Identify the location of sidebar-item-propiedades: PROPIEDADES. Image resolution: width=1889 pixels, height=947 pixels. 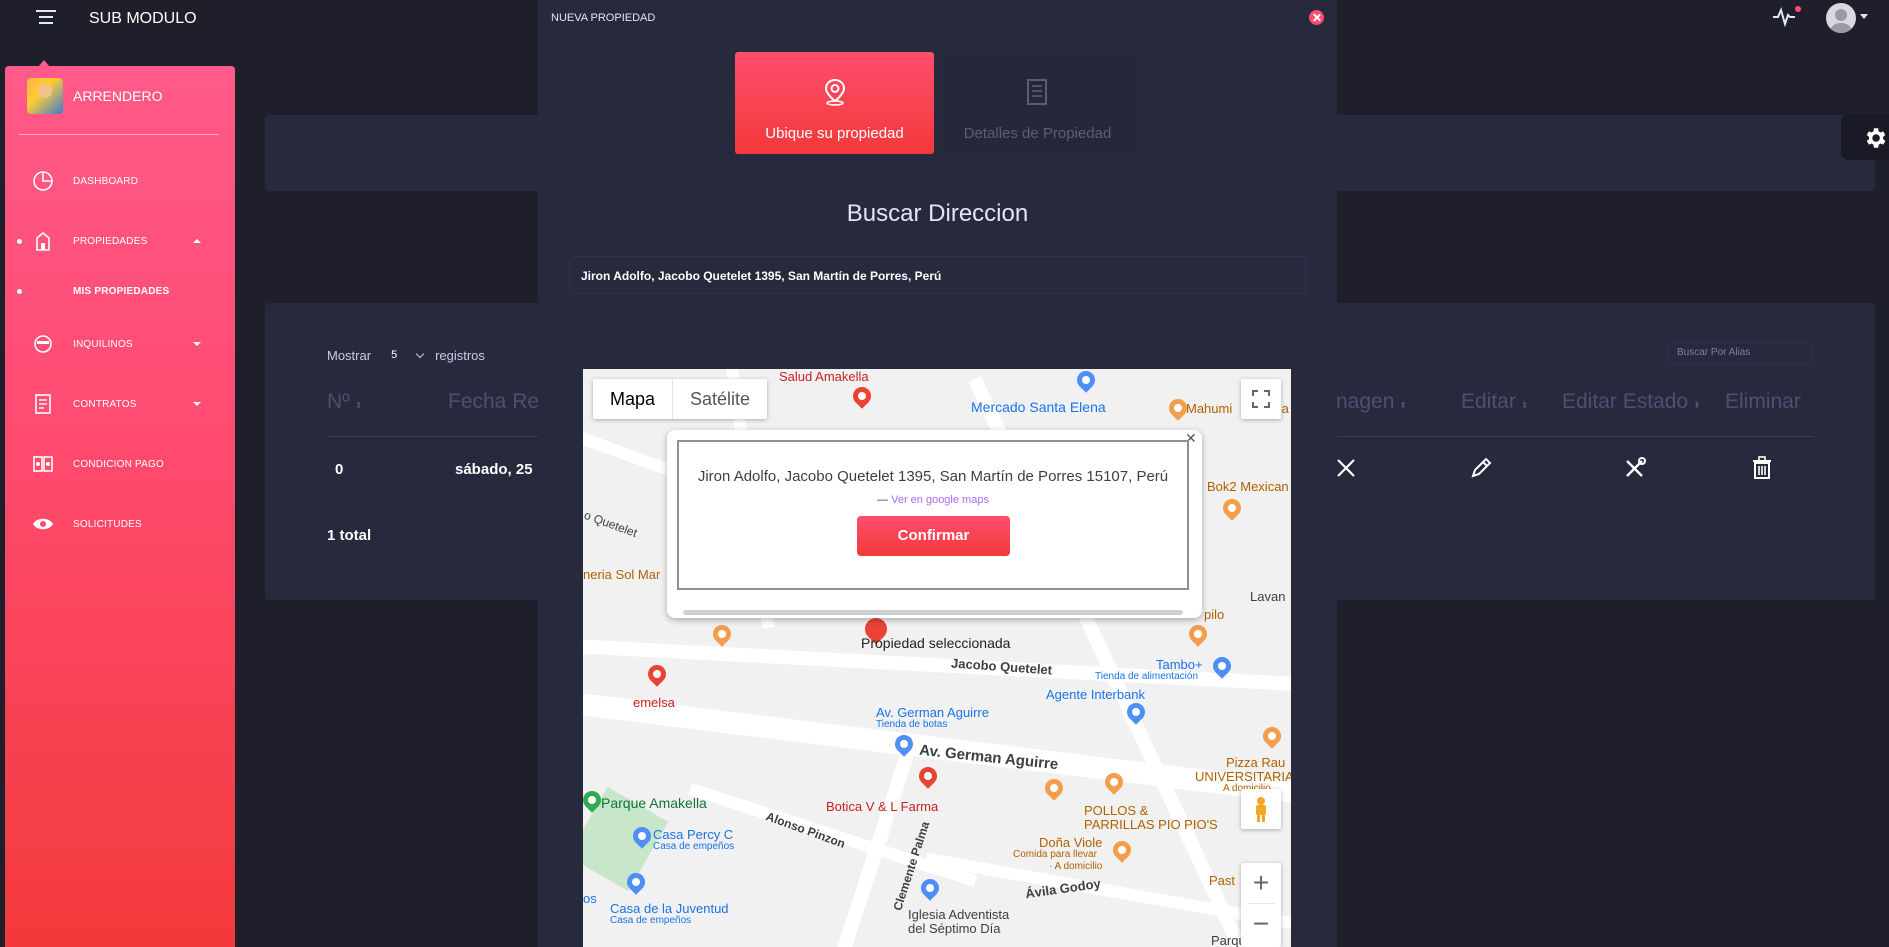
(120, 241).